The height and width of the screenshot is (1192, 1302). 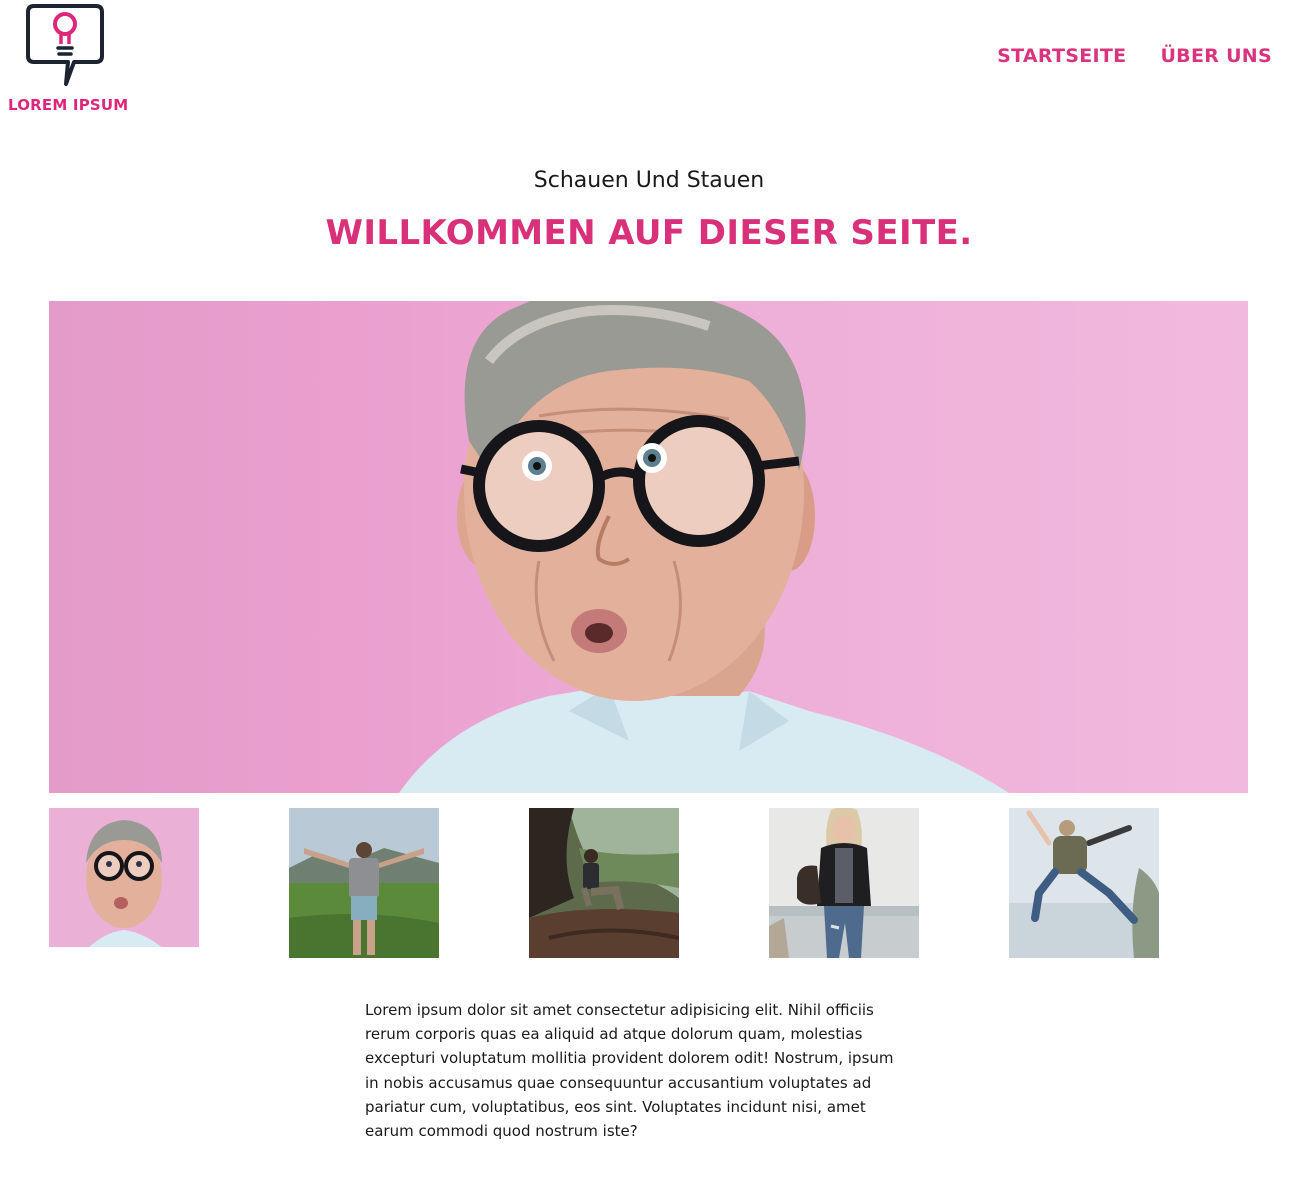 I want to click on person-jumping-thumb-image, so click(x=1084, y=883).